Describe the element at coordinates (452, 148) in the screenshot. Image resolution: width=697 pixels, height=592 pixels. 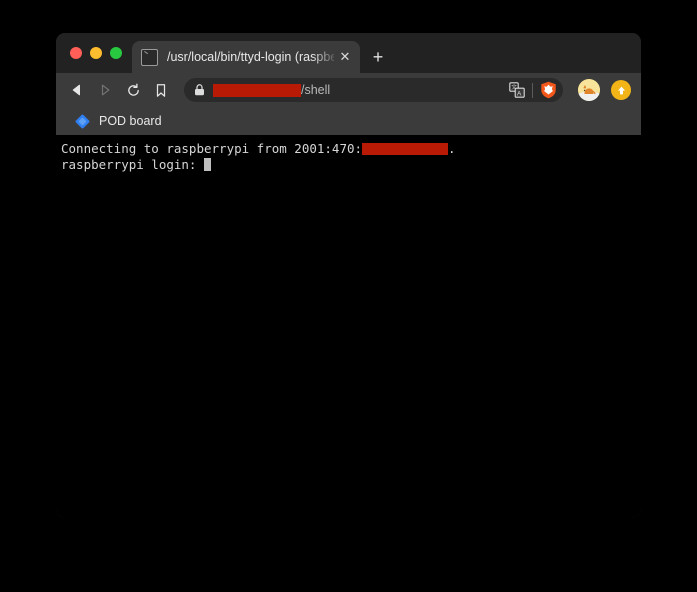
I see `terminal-line-1-suffix: .` at that location.